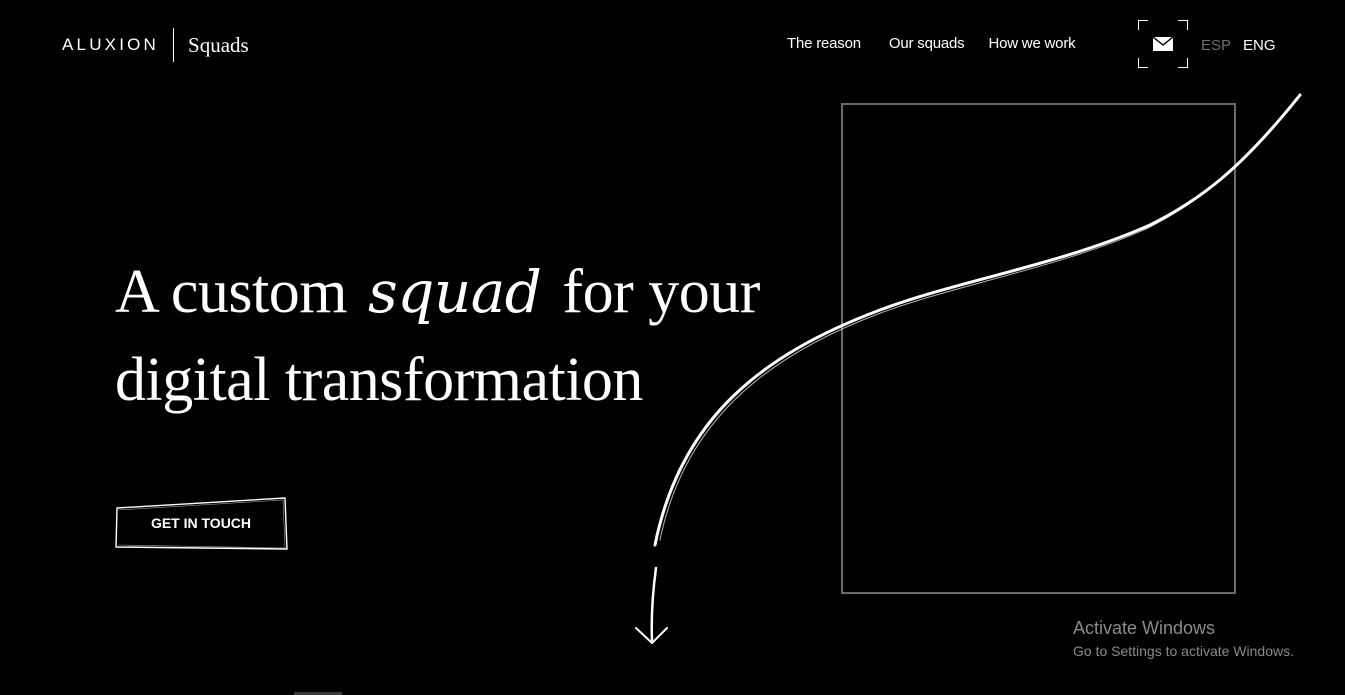  I want to click on hero-title-part1: A custom, so click(231, 292).